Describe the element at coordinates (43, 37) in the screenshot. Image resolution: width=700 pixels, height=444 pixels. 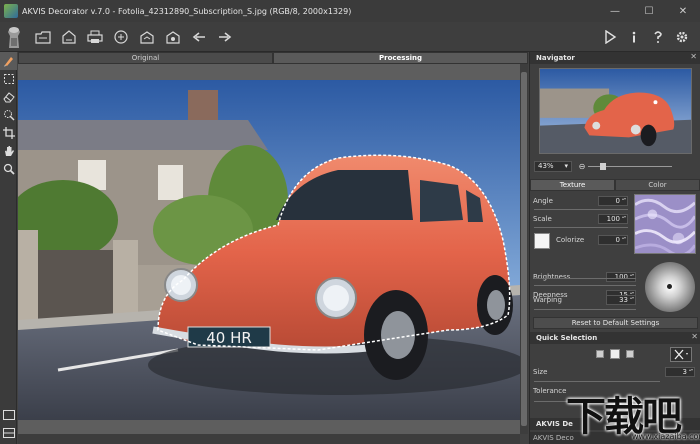
I see `open-icon` at that location.